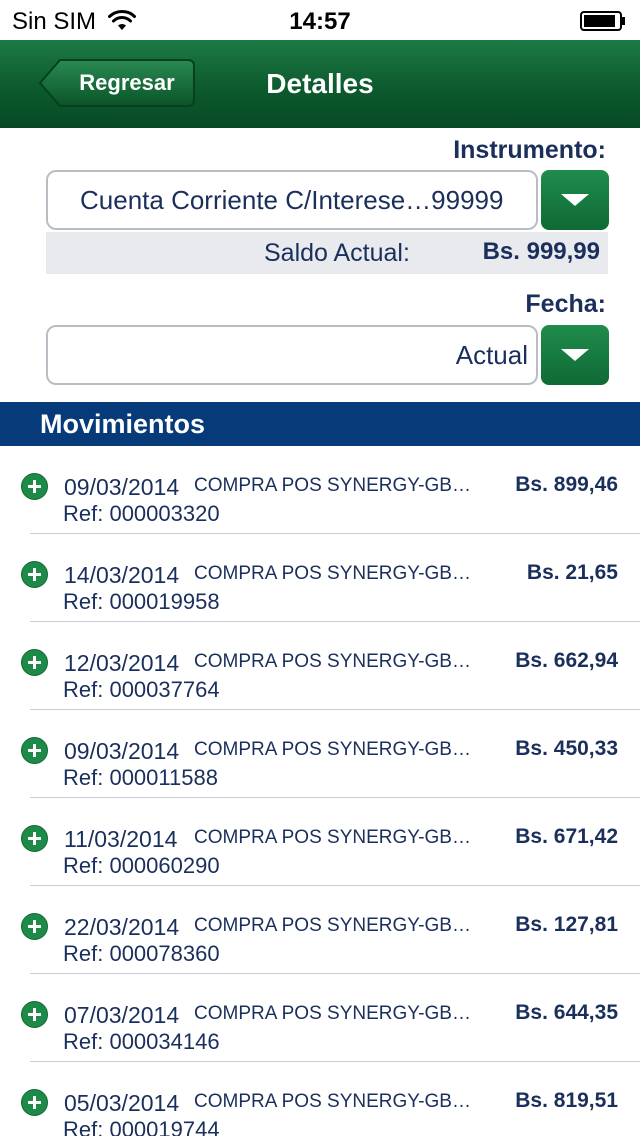 The width and height of the screenshot is (640, 1136). What do you see at coordinates (337, 253) in the screenshot?
I see `balance-label: Saldo Actual:` at bounding box center [337, 253].